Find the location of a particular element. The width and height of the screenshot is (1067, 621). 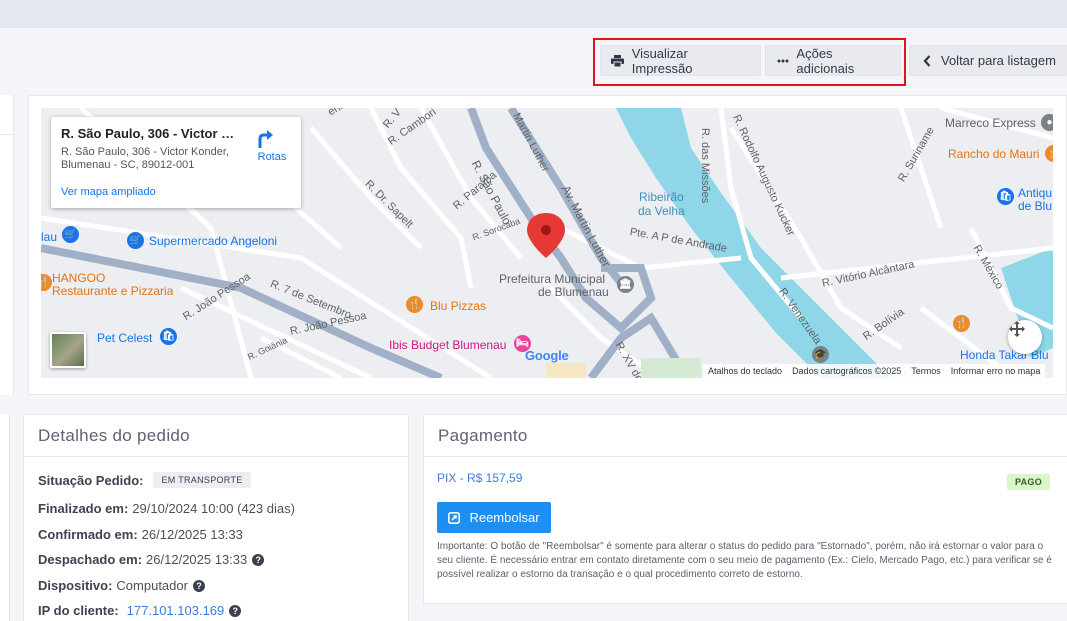

refund-button: Reembolsar is located at coordinates (494, 517).